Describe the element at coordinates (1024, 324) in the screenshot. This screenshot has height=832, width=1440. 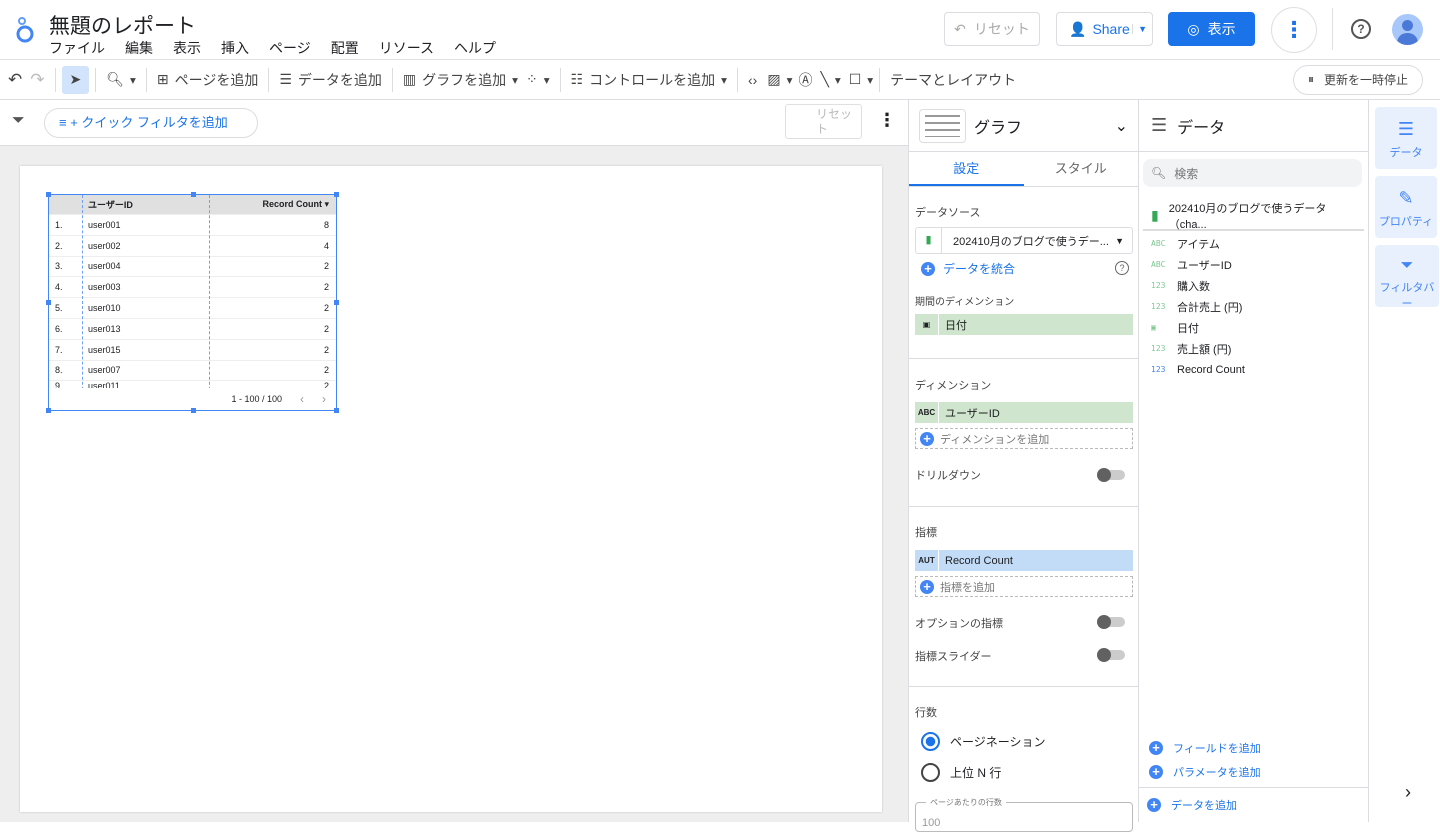
I see `period-dimension-chip: ▣ 日付` at that location.